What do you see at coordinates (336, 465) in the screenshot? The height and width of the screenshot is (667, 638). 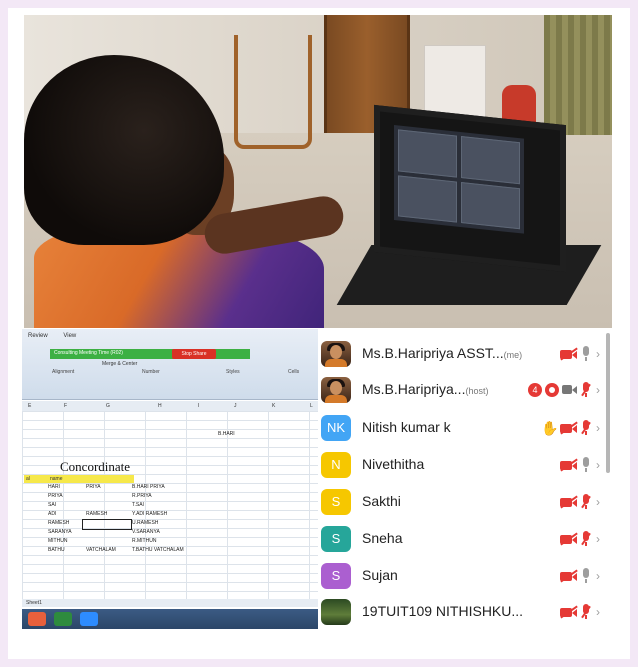 I see `participant-avatar: N` at bounding box center [336, 465].